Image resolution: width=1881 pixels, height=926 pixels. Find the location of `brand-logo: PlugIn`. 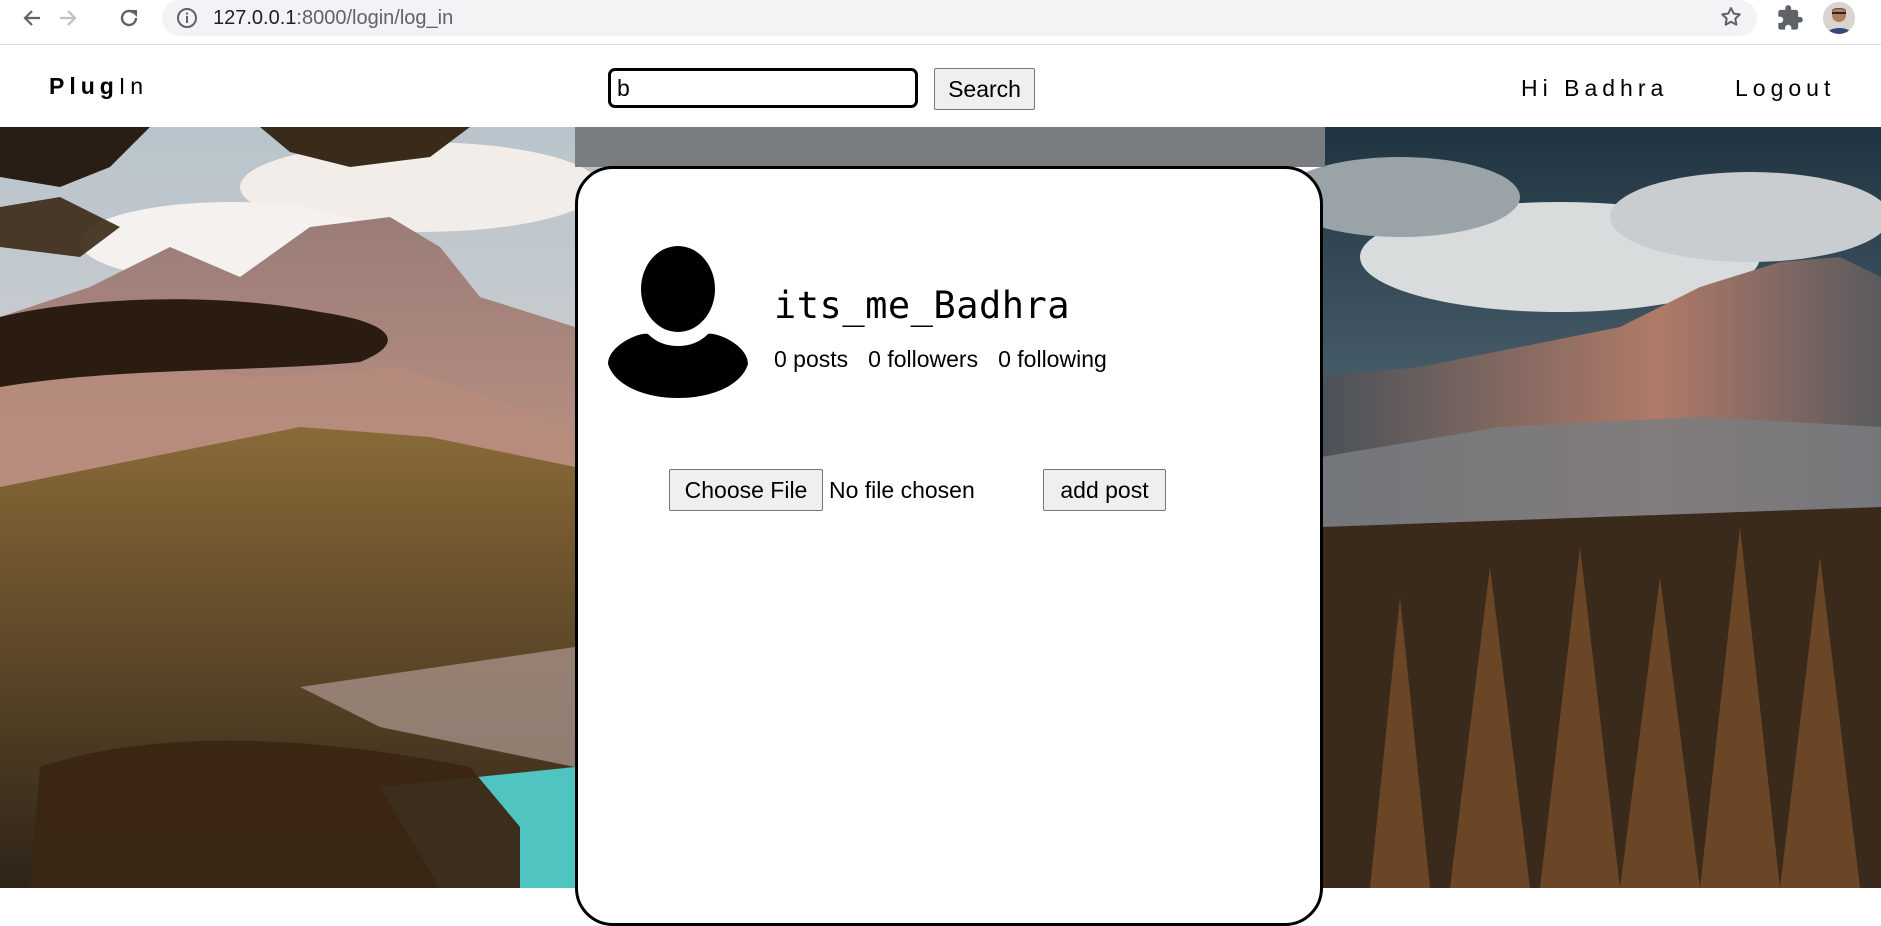

brand-logo: PlugIn is located at coordinates (98, 86).